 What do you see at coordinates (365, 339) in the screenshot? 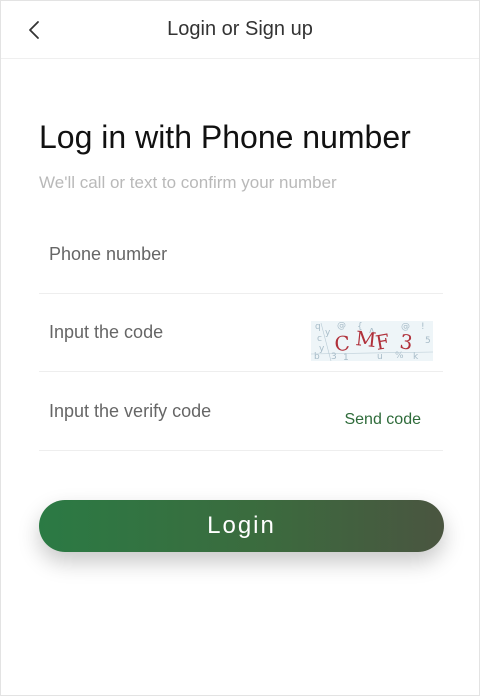
I see `svg-text: M` at bounding box center [365, 339].